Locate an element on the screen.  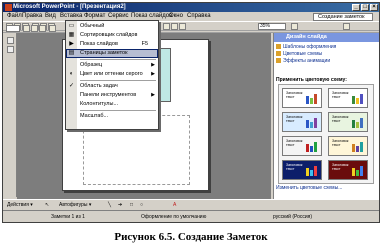
view-menu-item-toolbars: Панели инструментов ▶ is located at coordinates (112, 95).